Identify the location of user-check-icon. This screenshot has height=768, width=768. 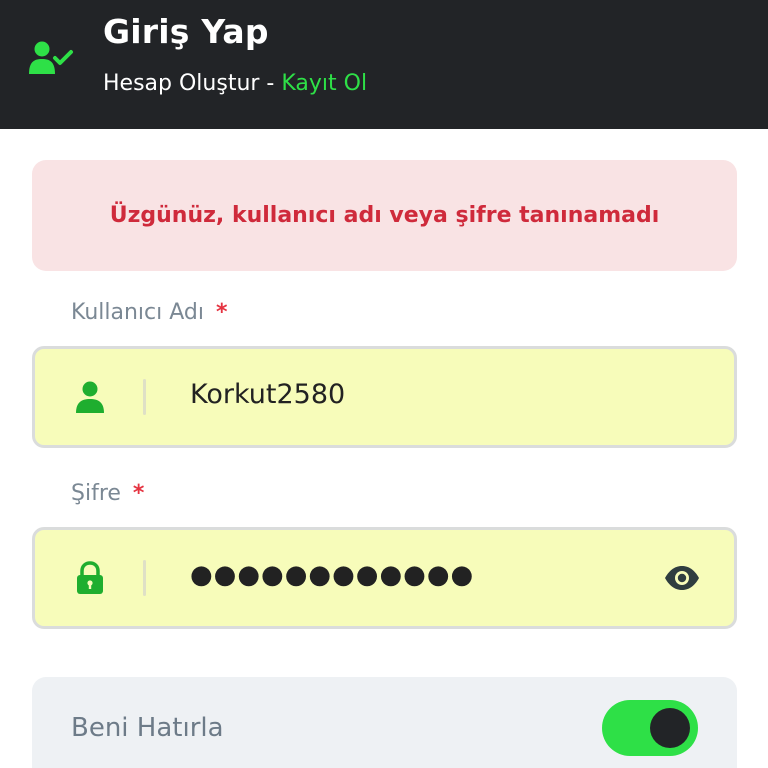
(52, 58).